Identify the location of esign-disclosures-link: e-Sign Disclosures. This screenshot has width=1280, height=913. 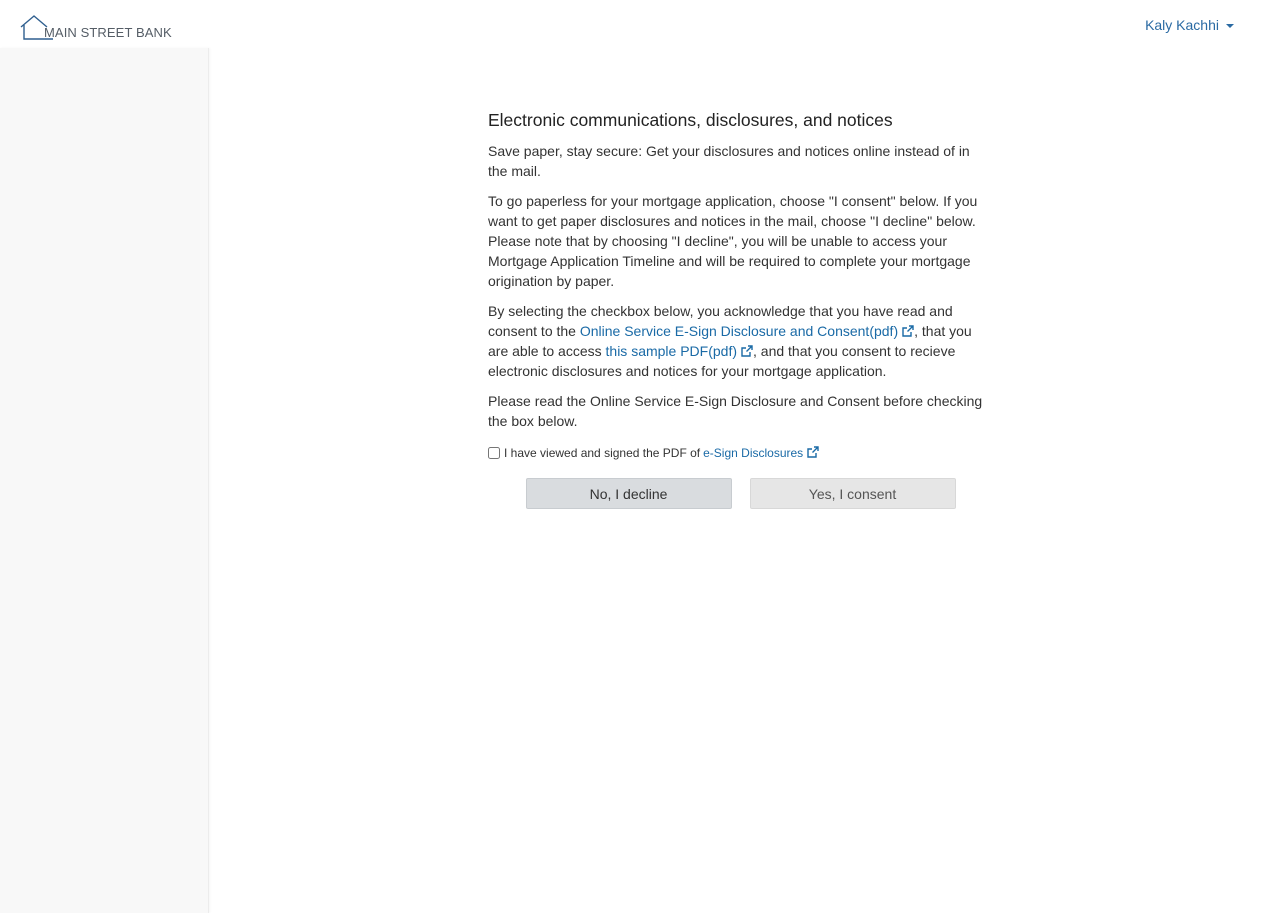
(761, 453).